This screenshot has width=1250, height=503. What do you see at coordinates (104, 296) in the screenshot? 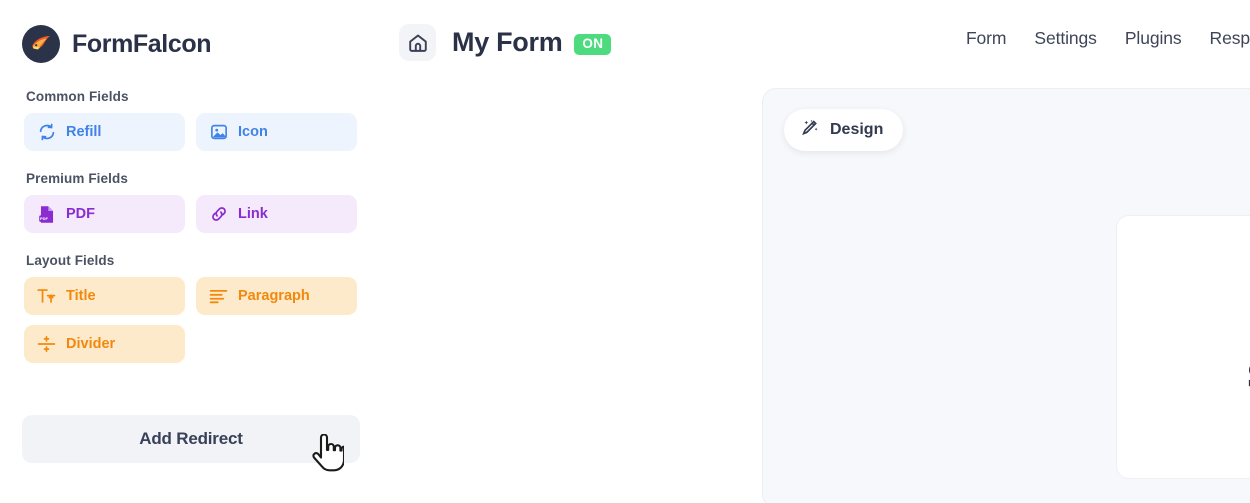
I see `field-chip-title: Title` at bounding box center [104, 296].